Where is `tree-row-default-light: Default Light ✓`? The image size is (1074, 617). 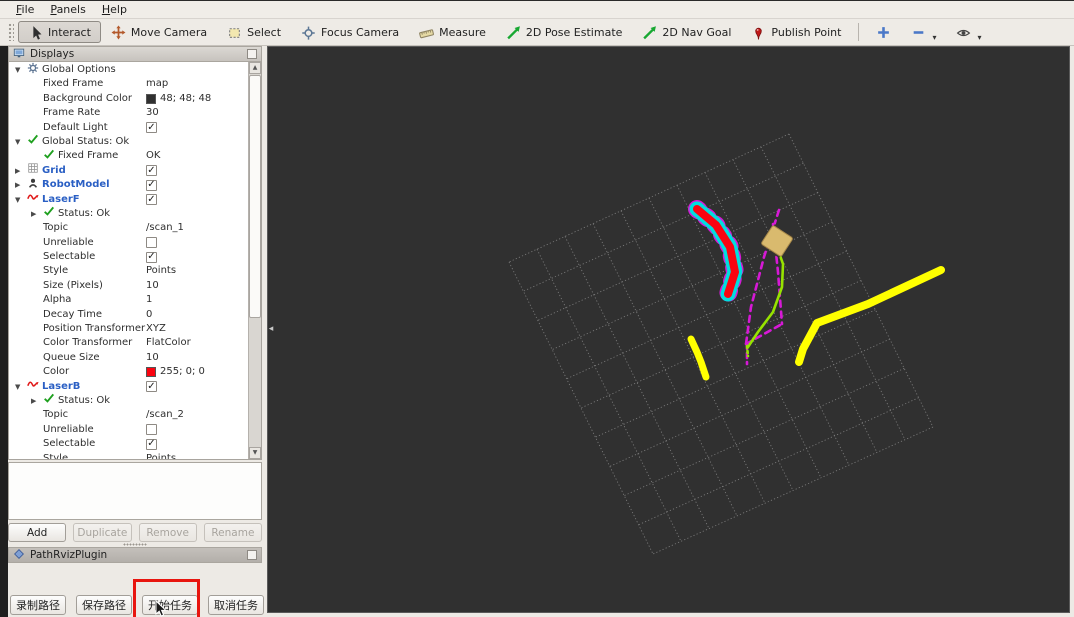
tree-row-default-light: Default Light ✓ is located at coordinates (128, 128).